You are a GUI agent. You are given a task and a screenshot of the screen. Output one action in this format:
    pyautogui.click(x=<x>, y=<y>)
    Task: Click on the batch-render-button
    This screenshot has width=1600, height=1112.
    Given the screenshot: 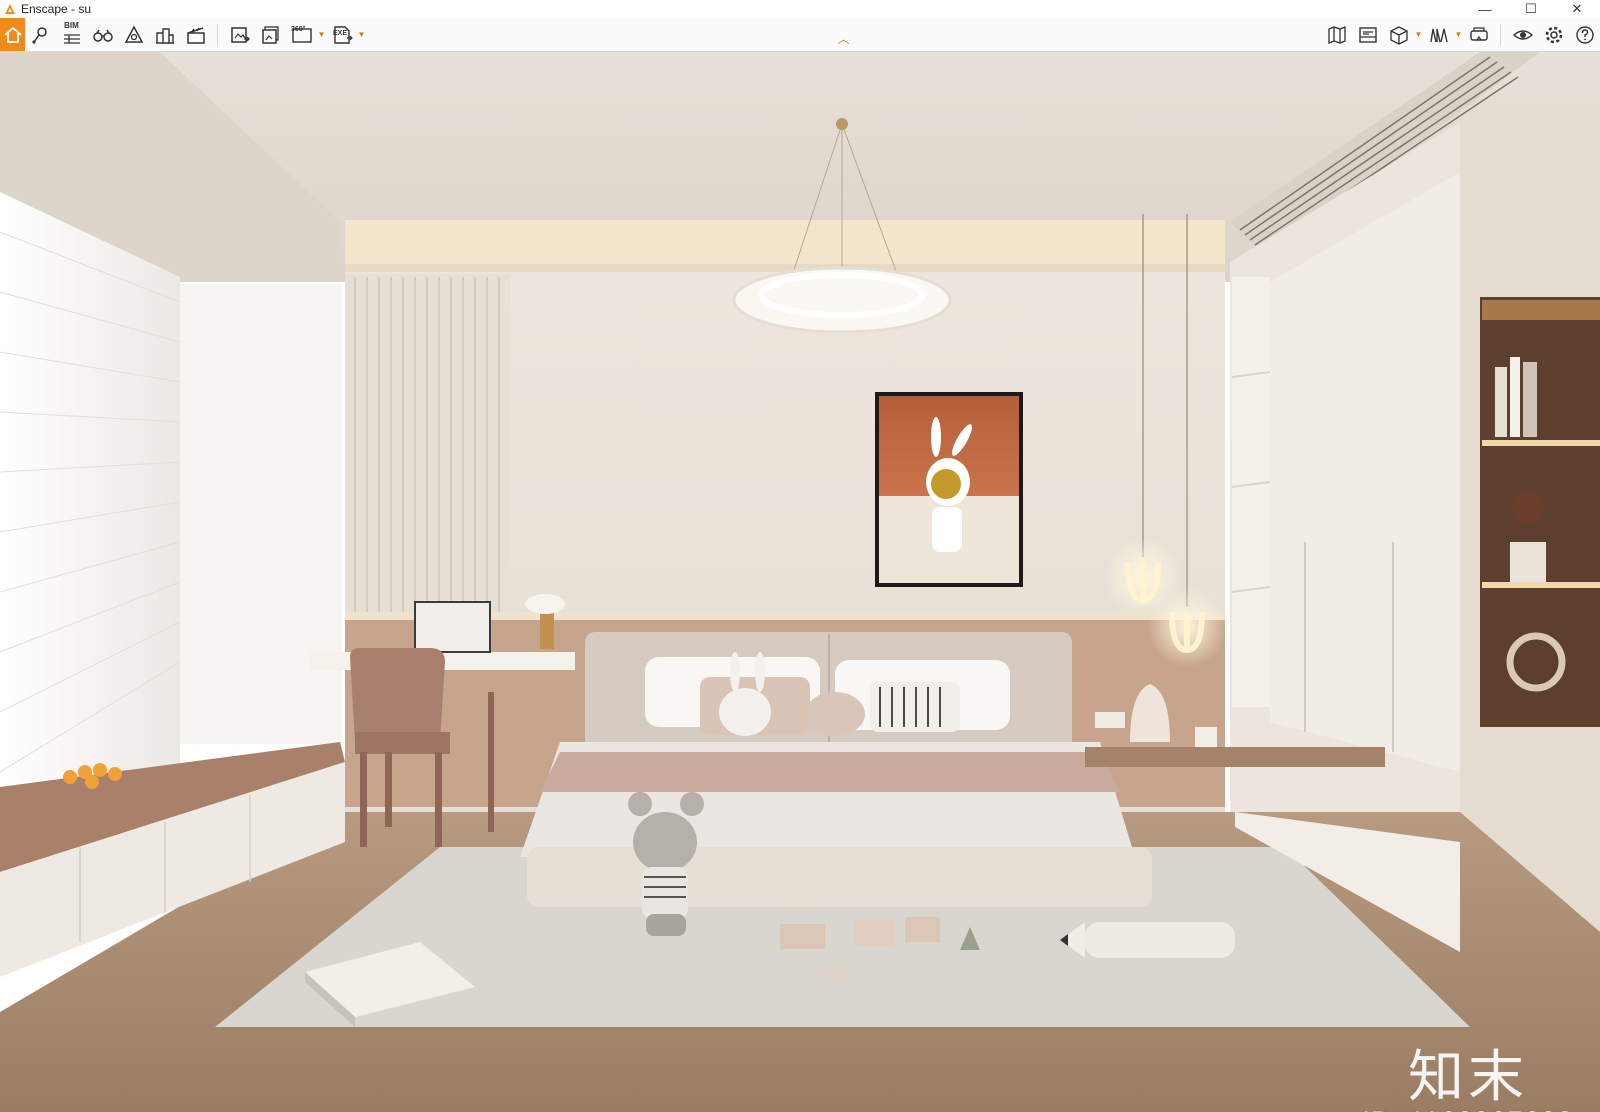 What is the action you would take?
    pyautogui.click(x=270, y=34)
    